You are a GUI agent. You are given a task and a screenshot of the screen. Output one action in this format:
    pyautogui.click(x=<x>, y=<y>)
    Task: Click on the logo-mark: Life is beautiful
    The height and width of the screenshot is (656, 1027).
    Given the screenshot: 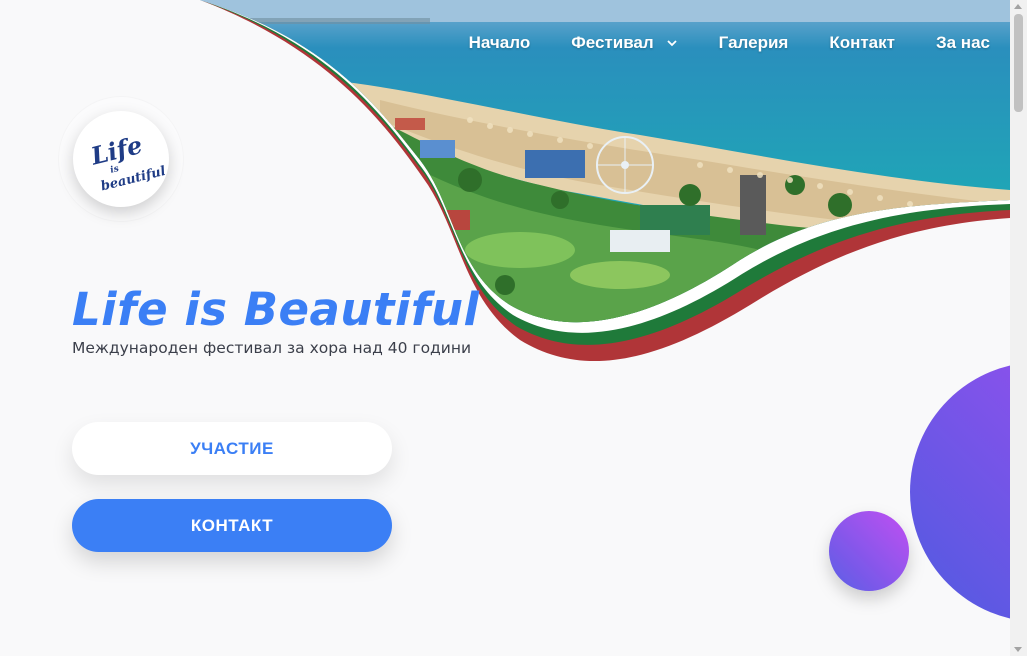 What is the action you would take?
    pyautogui.click(x=127, y=162)
    